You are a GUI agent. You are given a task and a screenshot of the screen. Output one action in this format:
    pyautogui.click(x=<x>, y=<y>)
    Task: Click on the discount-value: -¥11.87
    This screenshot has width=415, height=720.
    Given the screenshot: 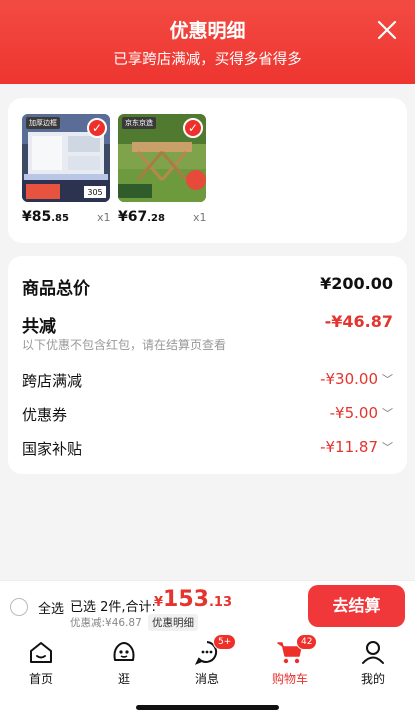 What is the action you would take?
    pyautogui.click(x=349, y=447)
    